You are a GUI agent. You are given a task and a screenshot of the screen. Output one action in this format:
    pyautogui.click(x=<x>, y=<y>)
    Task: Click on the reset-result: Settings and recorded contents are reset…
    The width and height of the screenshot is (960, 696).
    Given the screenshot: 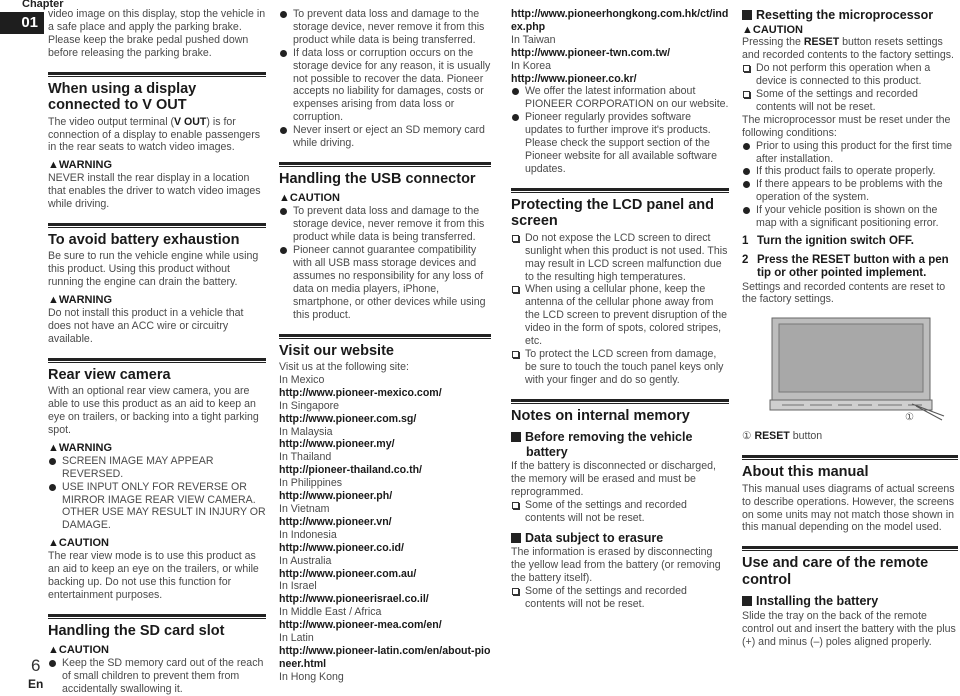 What is the action you would take?
    pyautogui.click(x=844, y=293)
    